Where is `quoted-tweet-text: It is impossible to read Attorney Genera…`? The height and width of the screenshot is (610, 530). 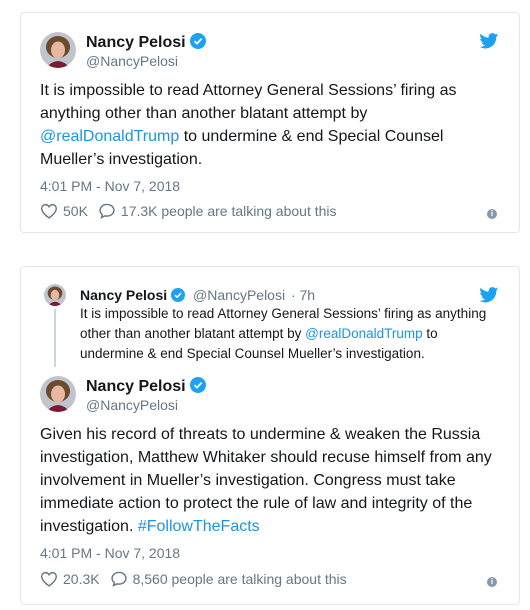 quoted-tweet-text: It is impossible to read Attorney Genera… is located at coordinates (290, 334).